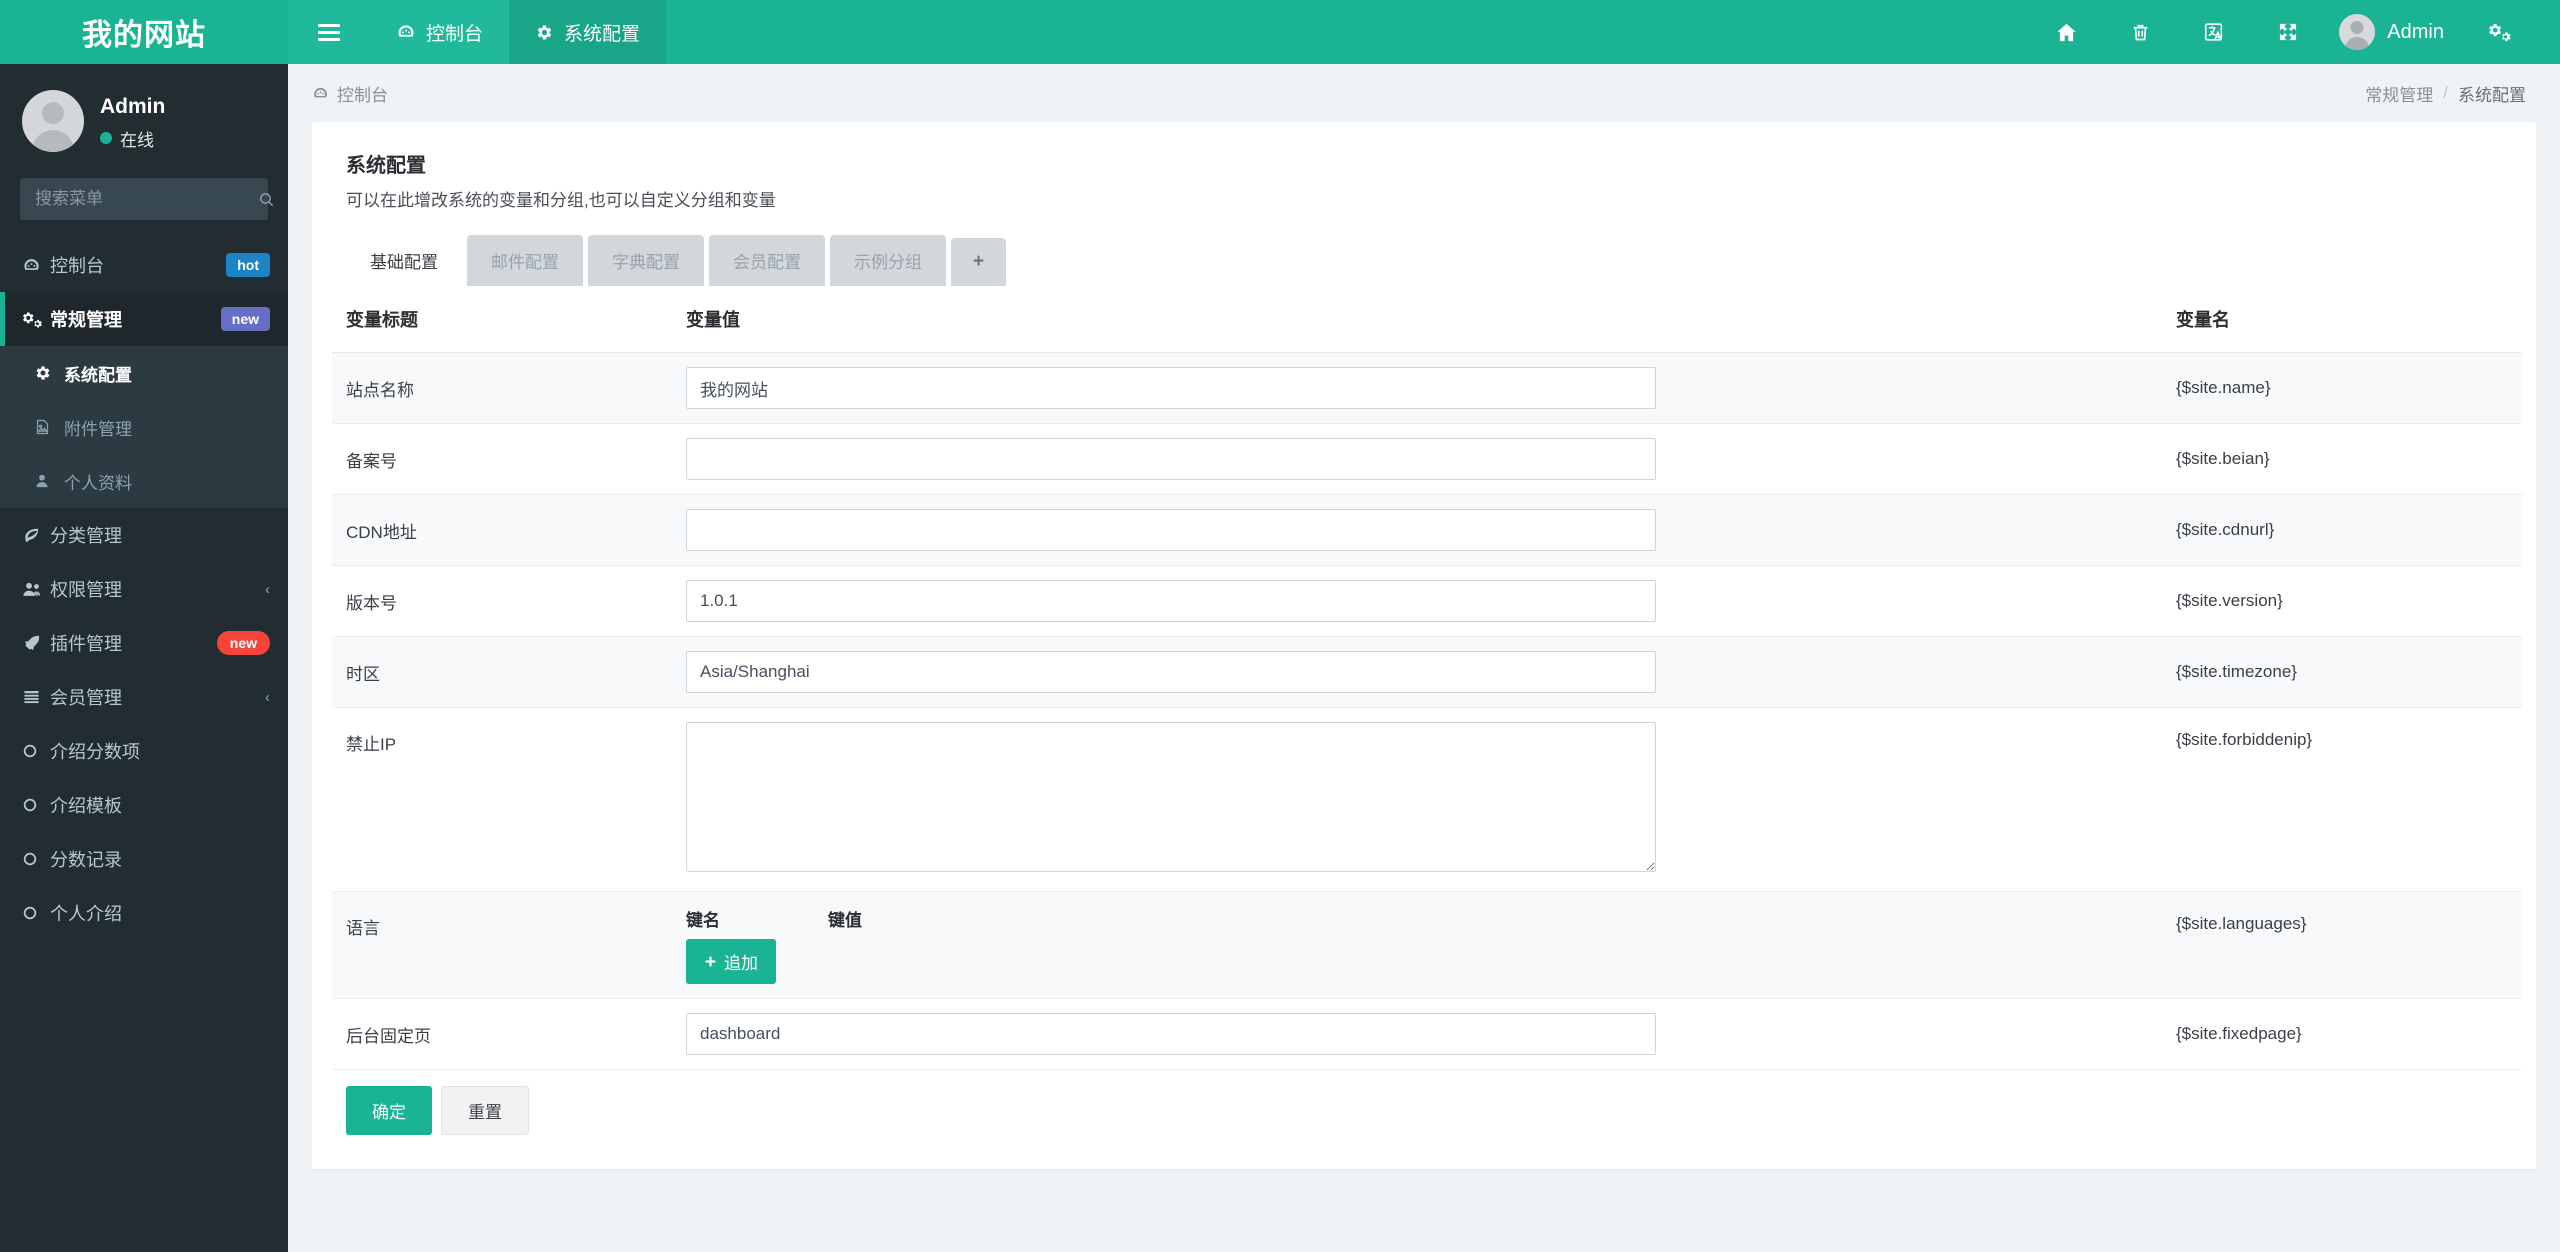  What do you see at coordinates (243, 643) in the screenshot?
I see `sidebar-badge-new: new` at bounding box center [243, 643].